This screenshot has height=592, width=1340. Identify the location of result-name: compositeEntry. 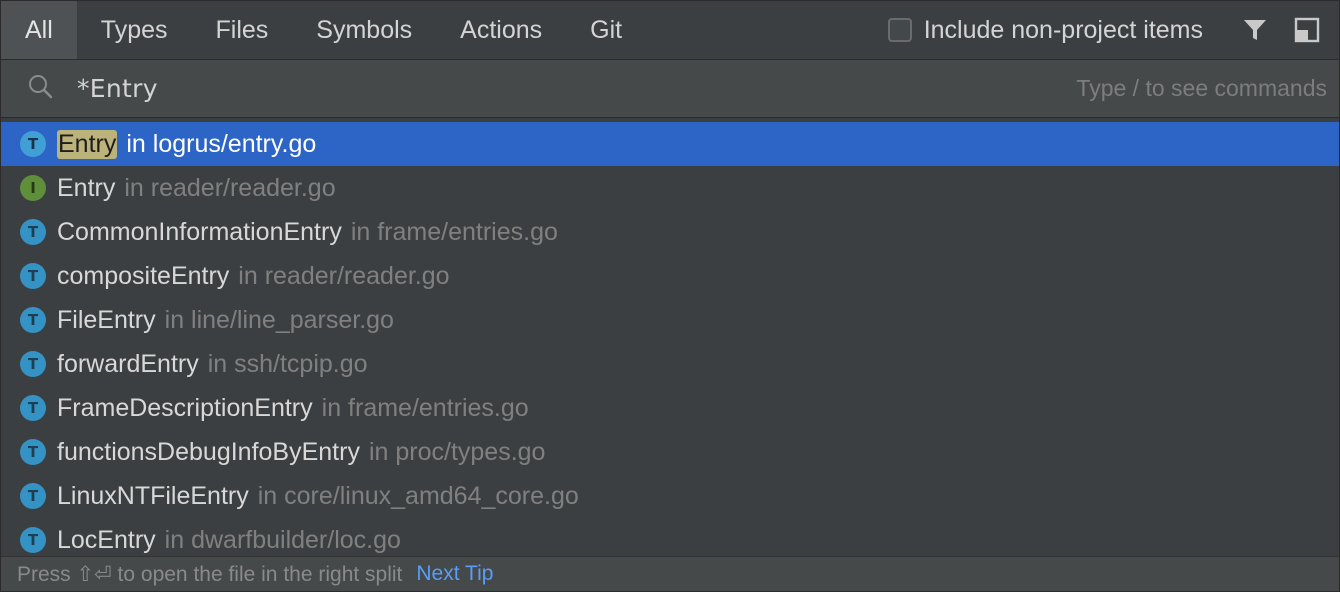
(143, 275).